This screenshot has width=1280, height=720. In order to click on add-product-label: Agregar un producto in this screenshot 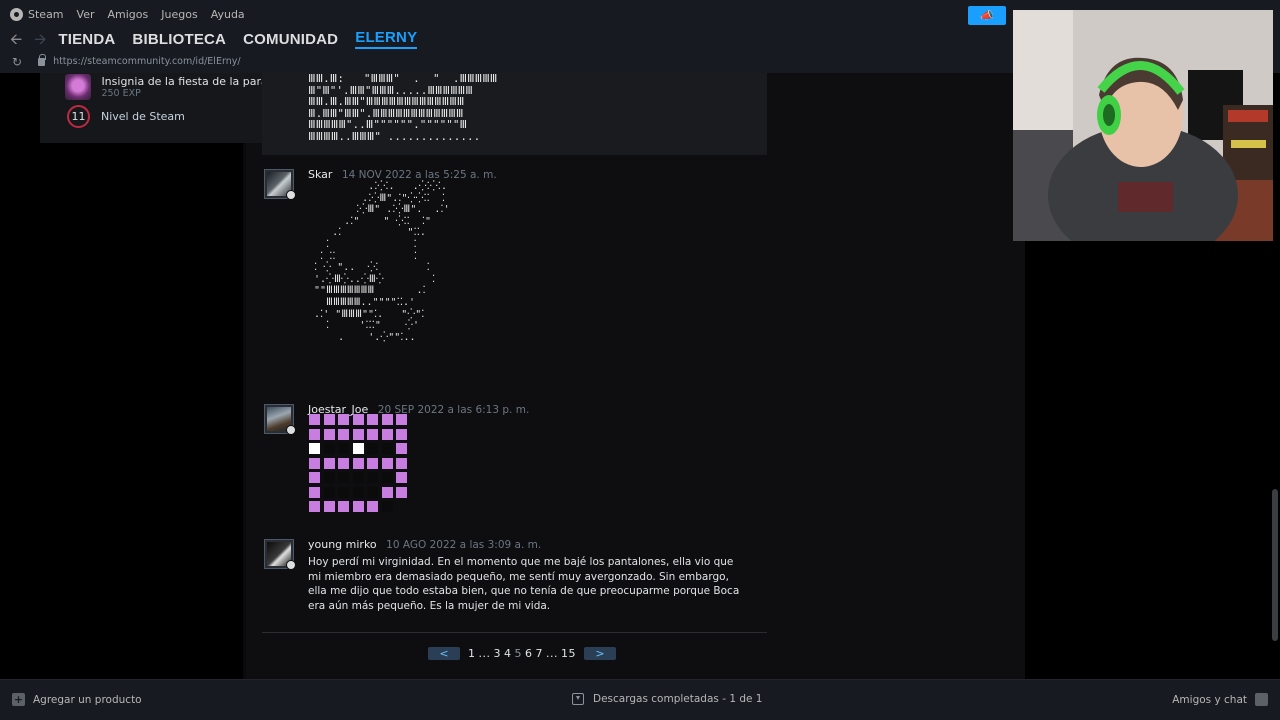, I will do `click(87, 699)`.